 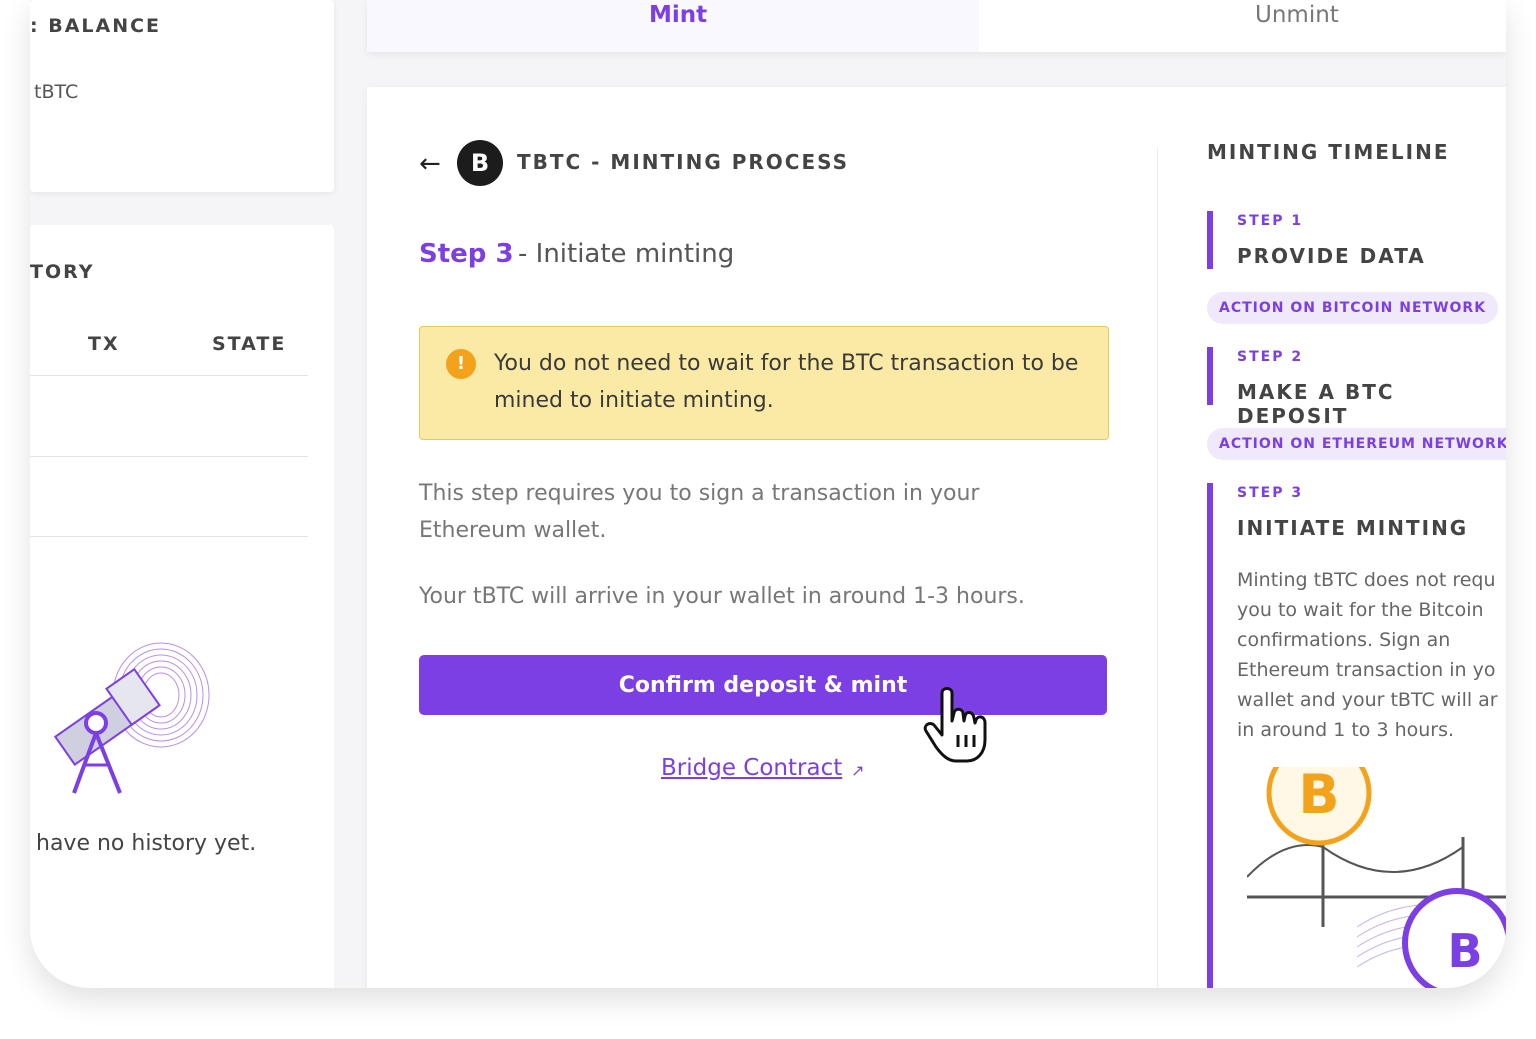 I want to click on timeline-step-name: INITIATE MINTING, so click(x=1353, y=528).